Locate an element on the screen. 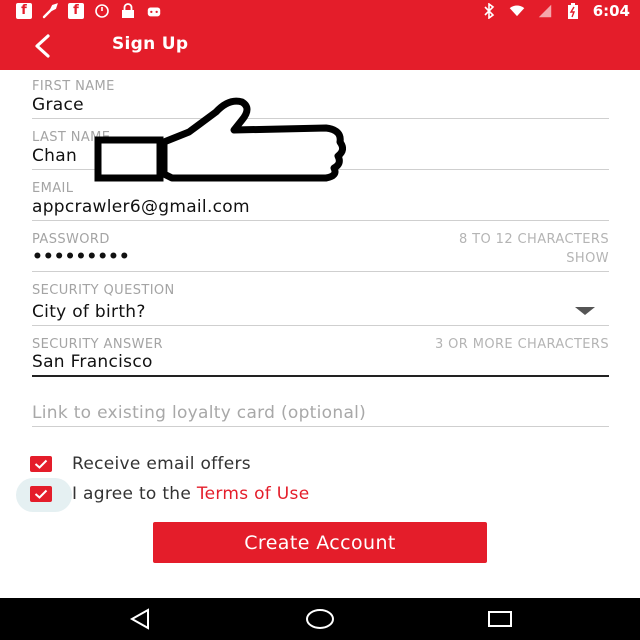 The height and width of the screenshot is (640, 640). password-value: ••••••••• is located at coordinates (81, 257).